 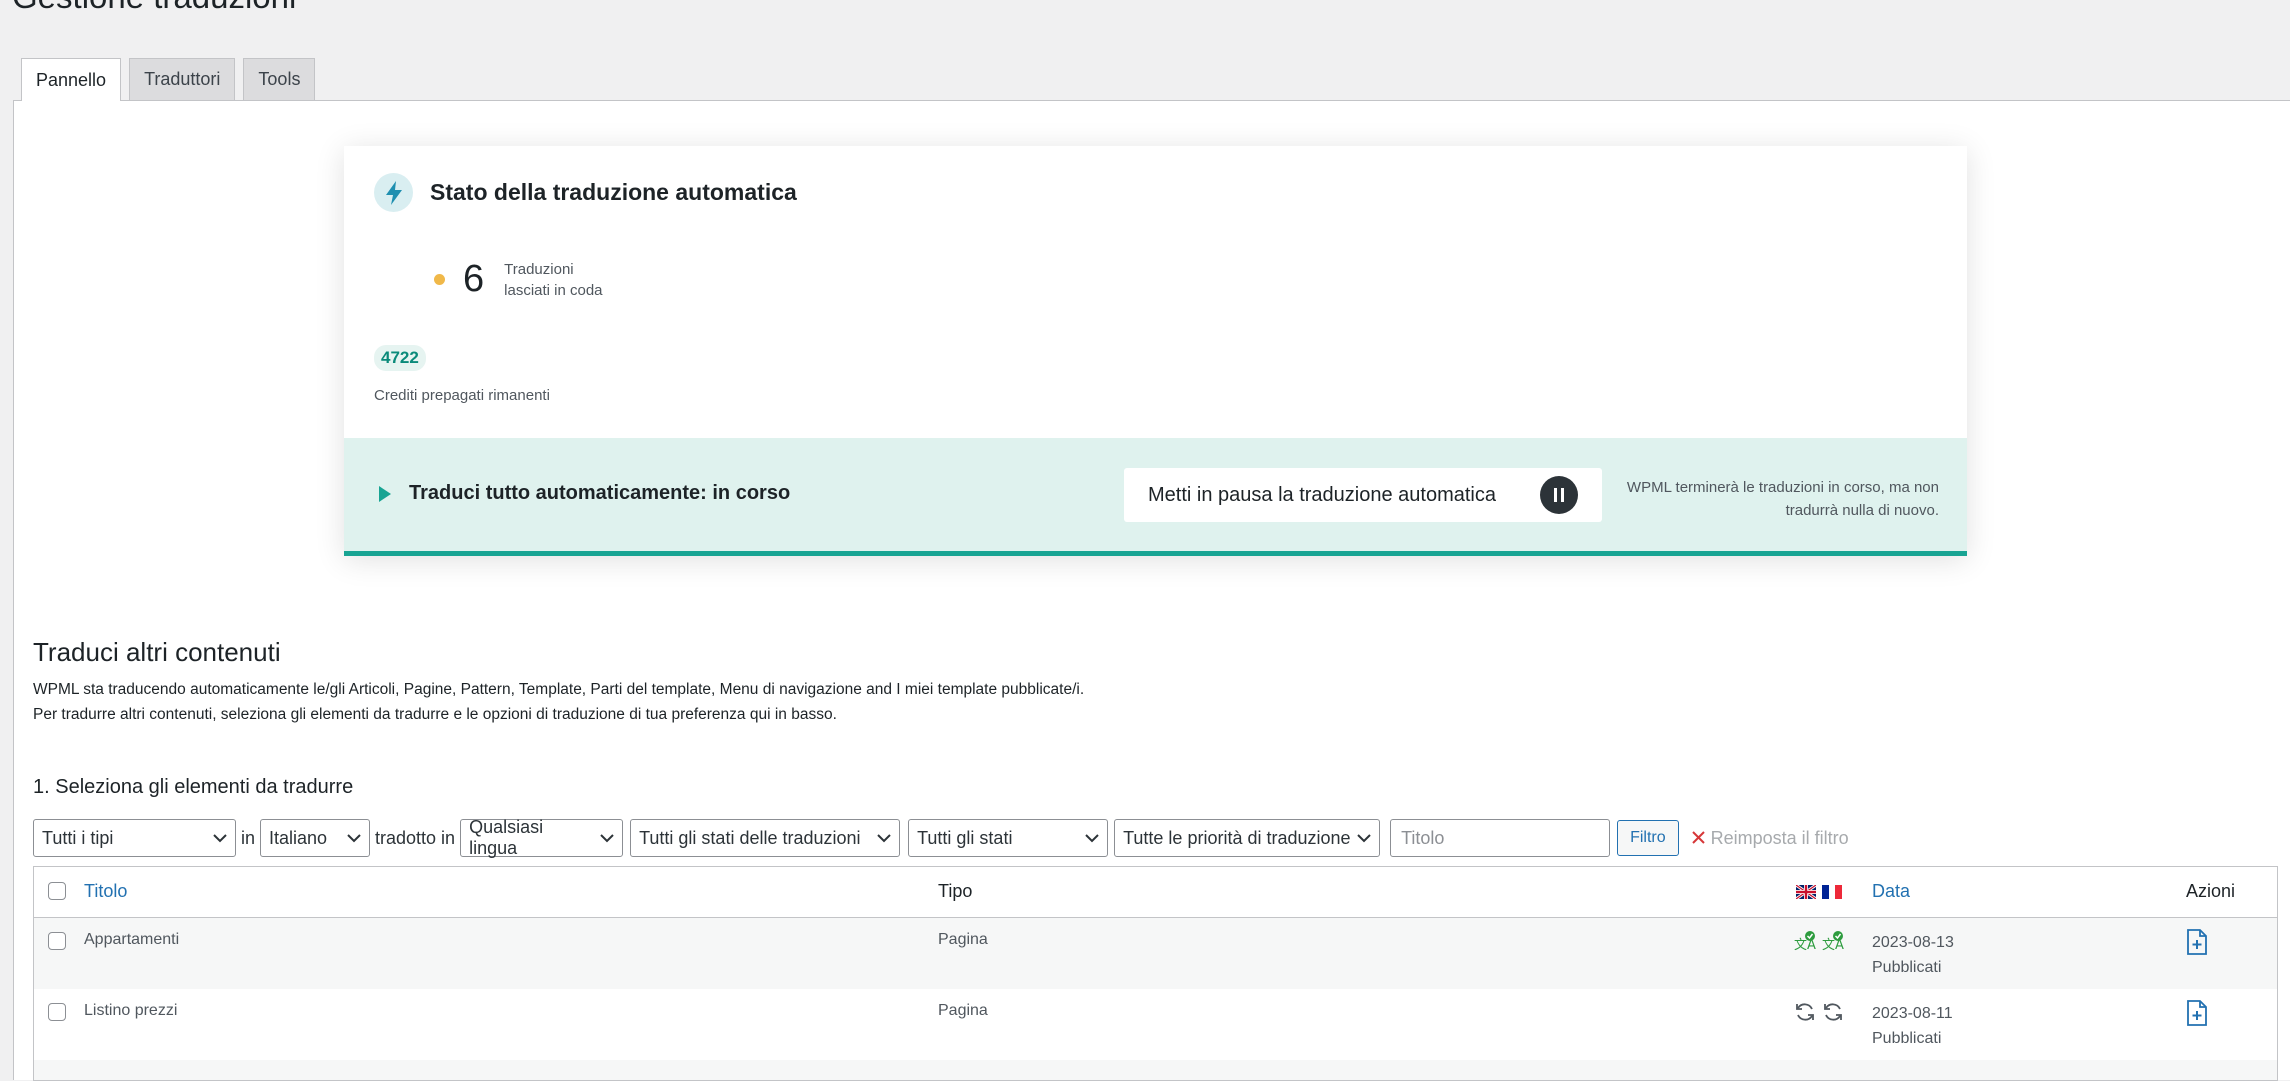 I want to click on select-all-checkbox, so click(x=57, y=891).